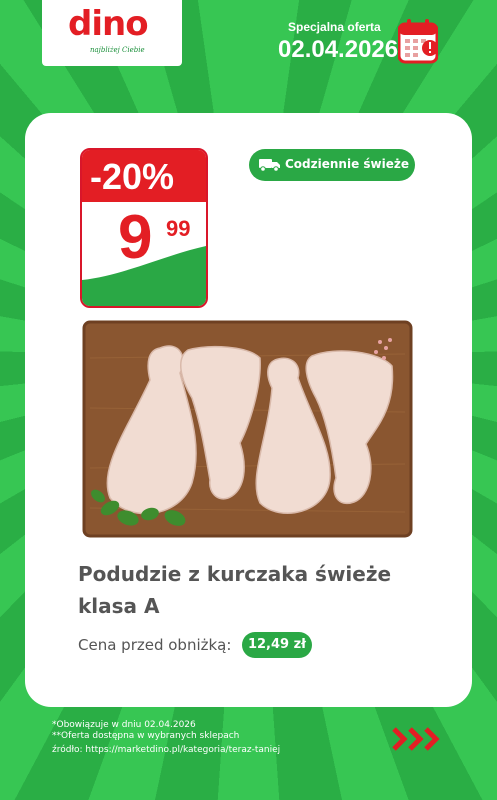 The image size is (497, 800). I want to click on brand-logo: dino najbliżej Ciebie, so click(112, 33).